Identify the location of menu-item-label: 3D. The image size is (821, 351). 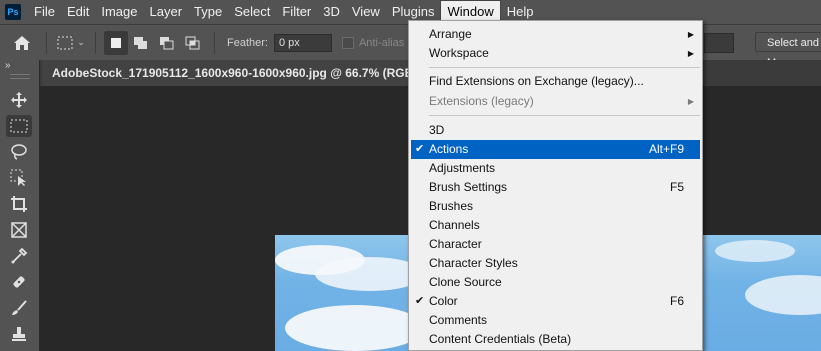
(437, 130).